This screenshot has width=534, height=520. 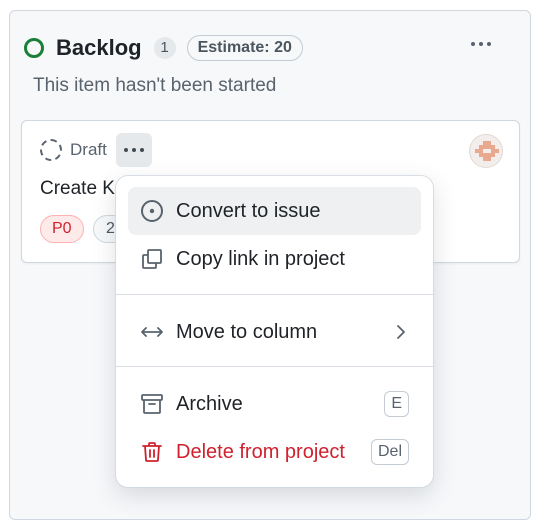 What do you see at coordinates (244, 48) in the screenshot?
I see `estimate-badge: Estimate: 20` at bounding box center [244, 48].